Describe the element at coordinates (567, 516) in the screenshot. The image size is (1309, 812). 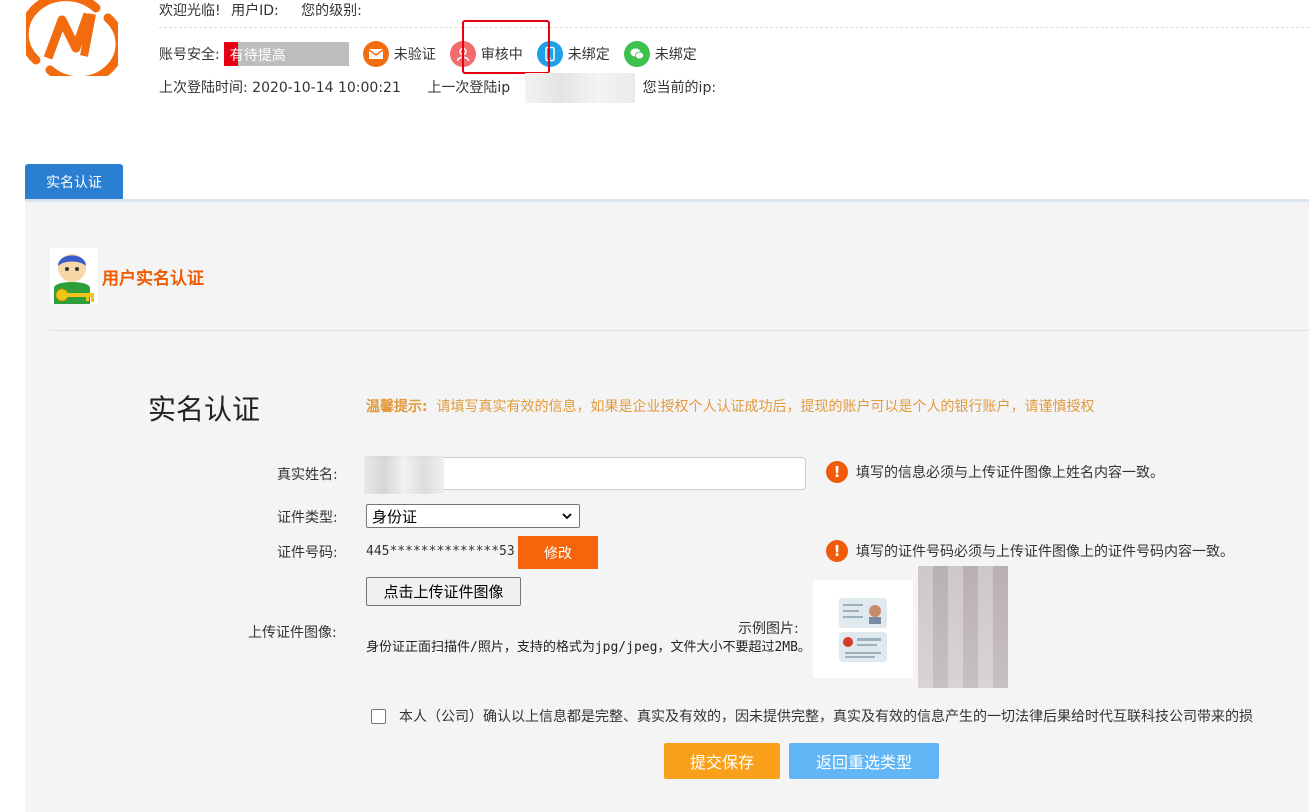
I see `chevron-down-icon` at that location.